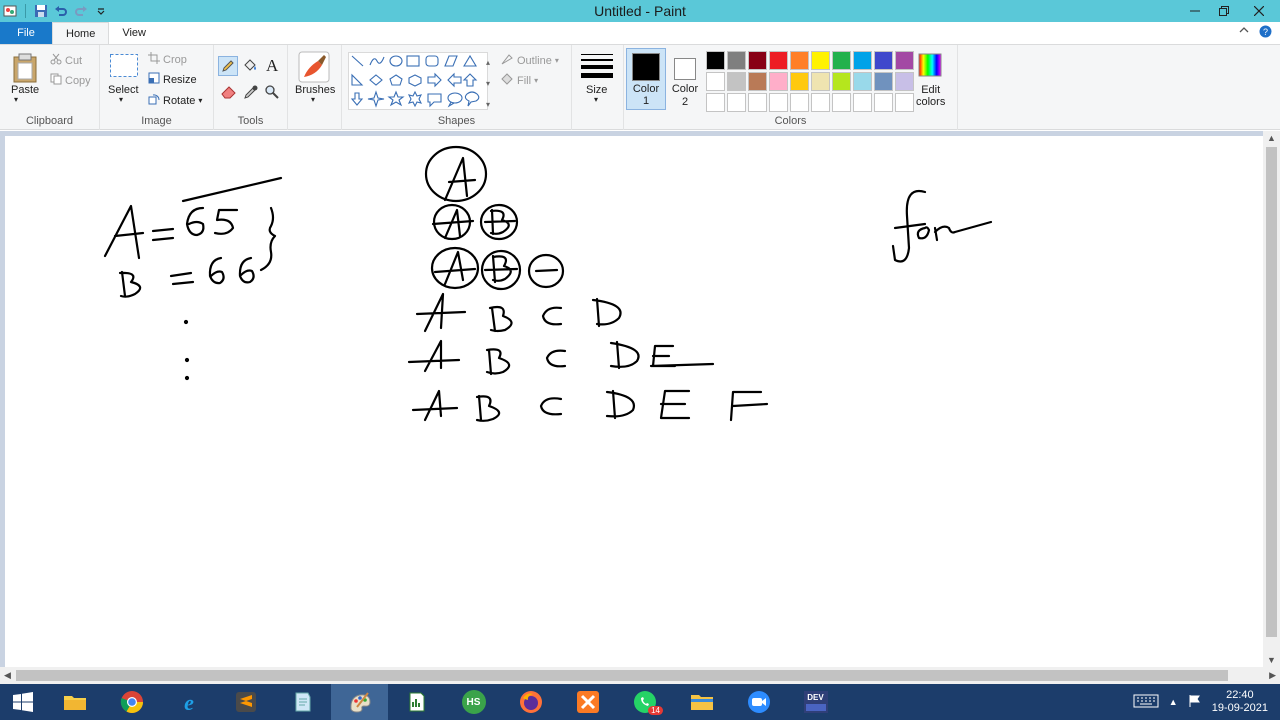 This screenshot has height=720, width=1280. What do you see at coordinates (1240, 702) in the screenshot?
I see `system-clock: 22:40 19-09-2021` at bounding box center [1240, 702].